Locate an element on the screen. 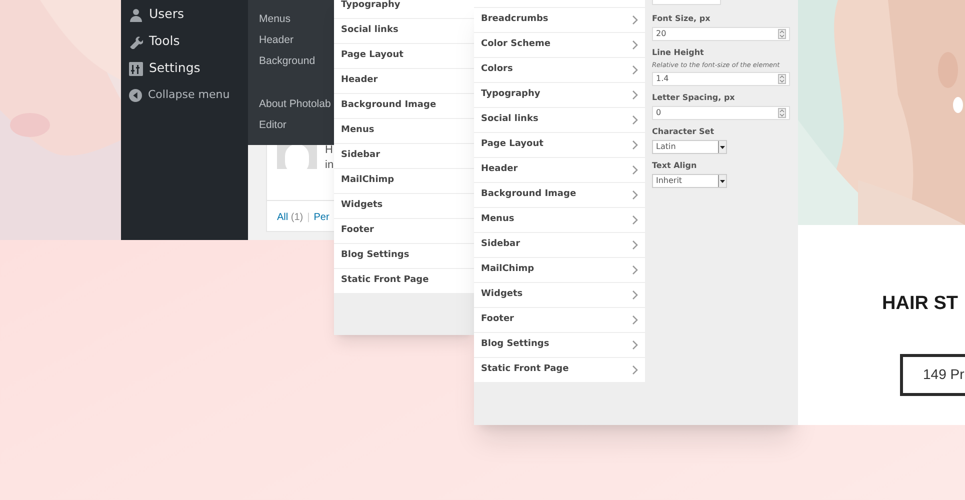 This screenshot has height=500, width=965. admin-menu-item: Collapse menu is located at coordinates (188, 95).